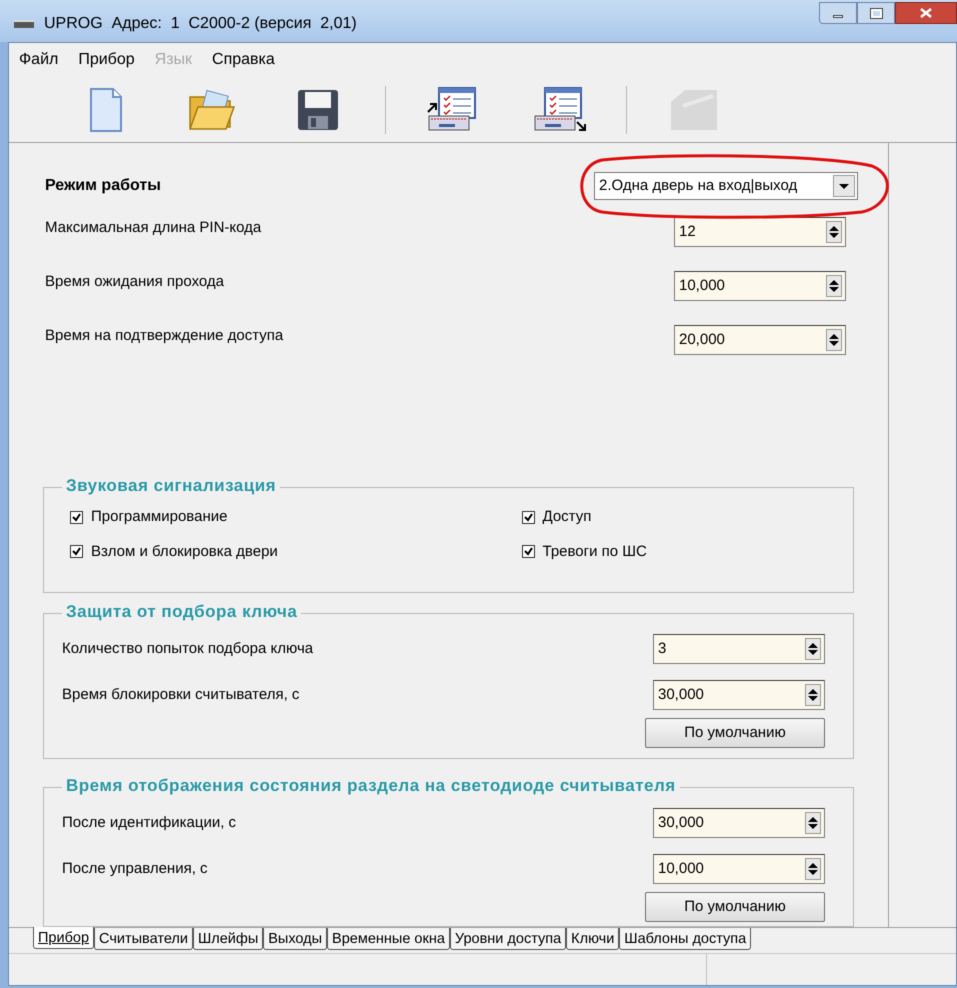 The image size is (957, 988). Describe the element at coordinates (106, 60) in the screenshot. I see `menu-item: Прибор` at that location.